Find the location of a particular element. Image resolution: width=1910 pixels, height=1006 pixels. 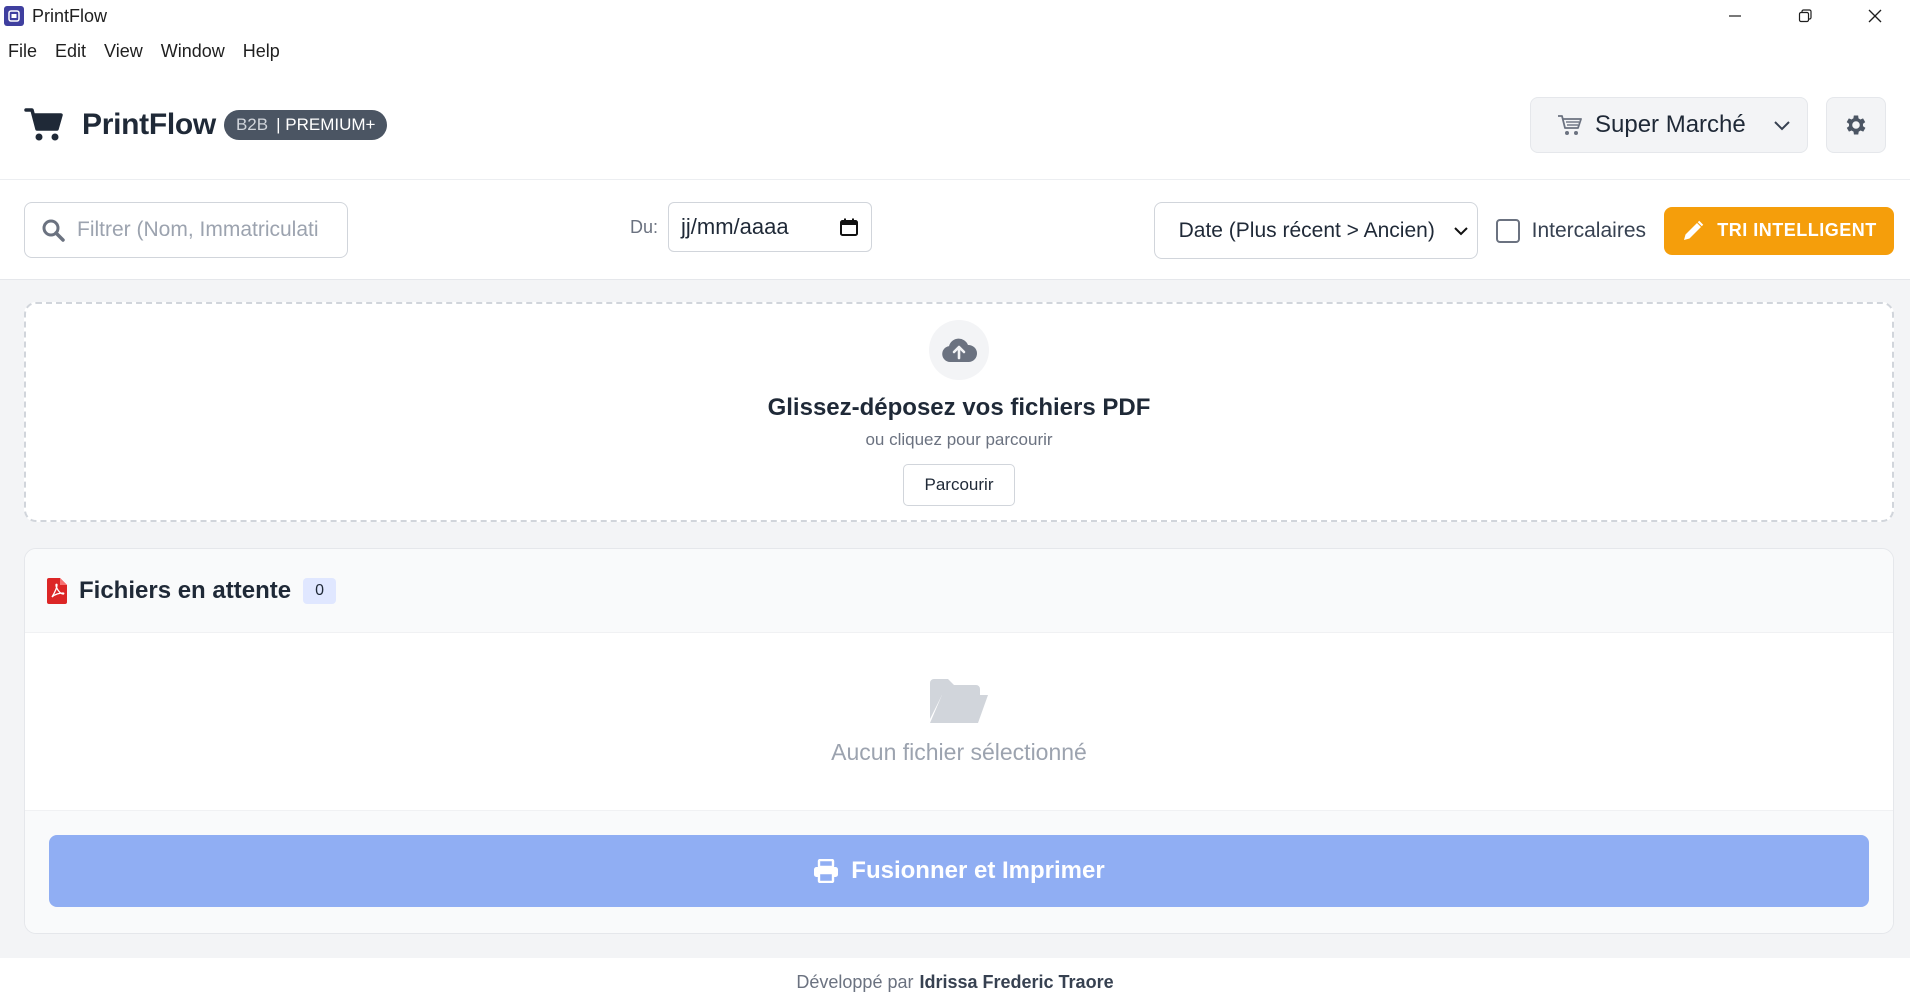

minimize-icon is located at coordinates (1735, 16).